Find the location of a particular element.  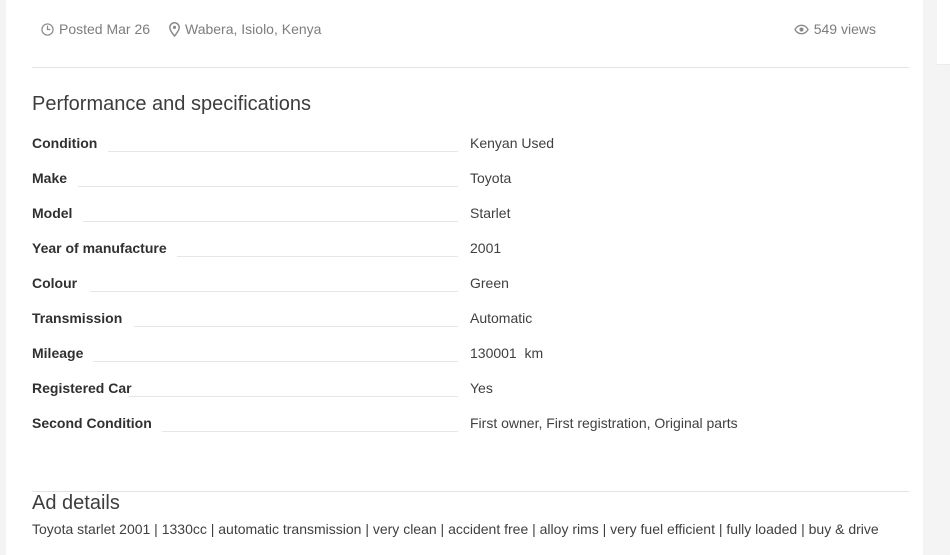

spec-label: Registered Car is located at coordinates (82, 388).